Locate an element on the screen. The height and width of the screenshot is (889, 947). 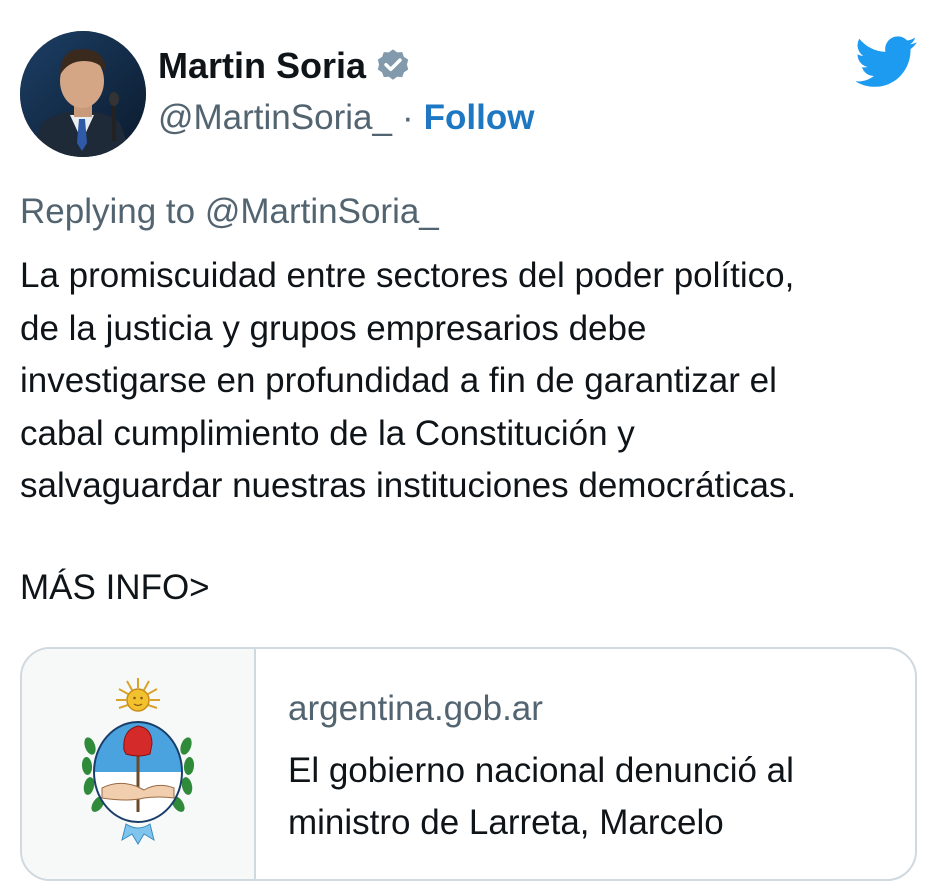
author-name-row: Martin Soria is located at coordinates (285, 66).